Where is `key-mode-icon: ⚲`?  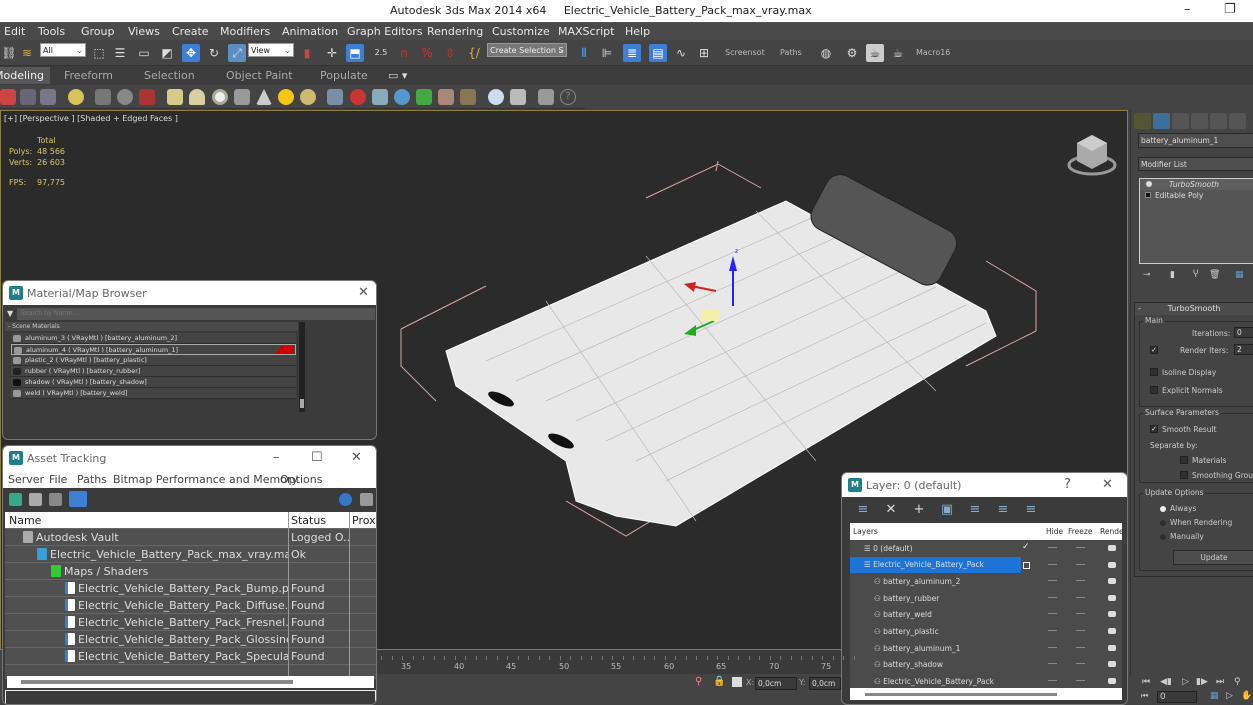 key-mode-icon: ⚲ is located at coordinates (1237, 682).